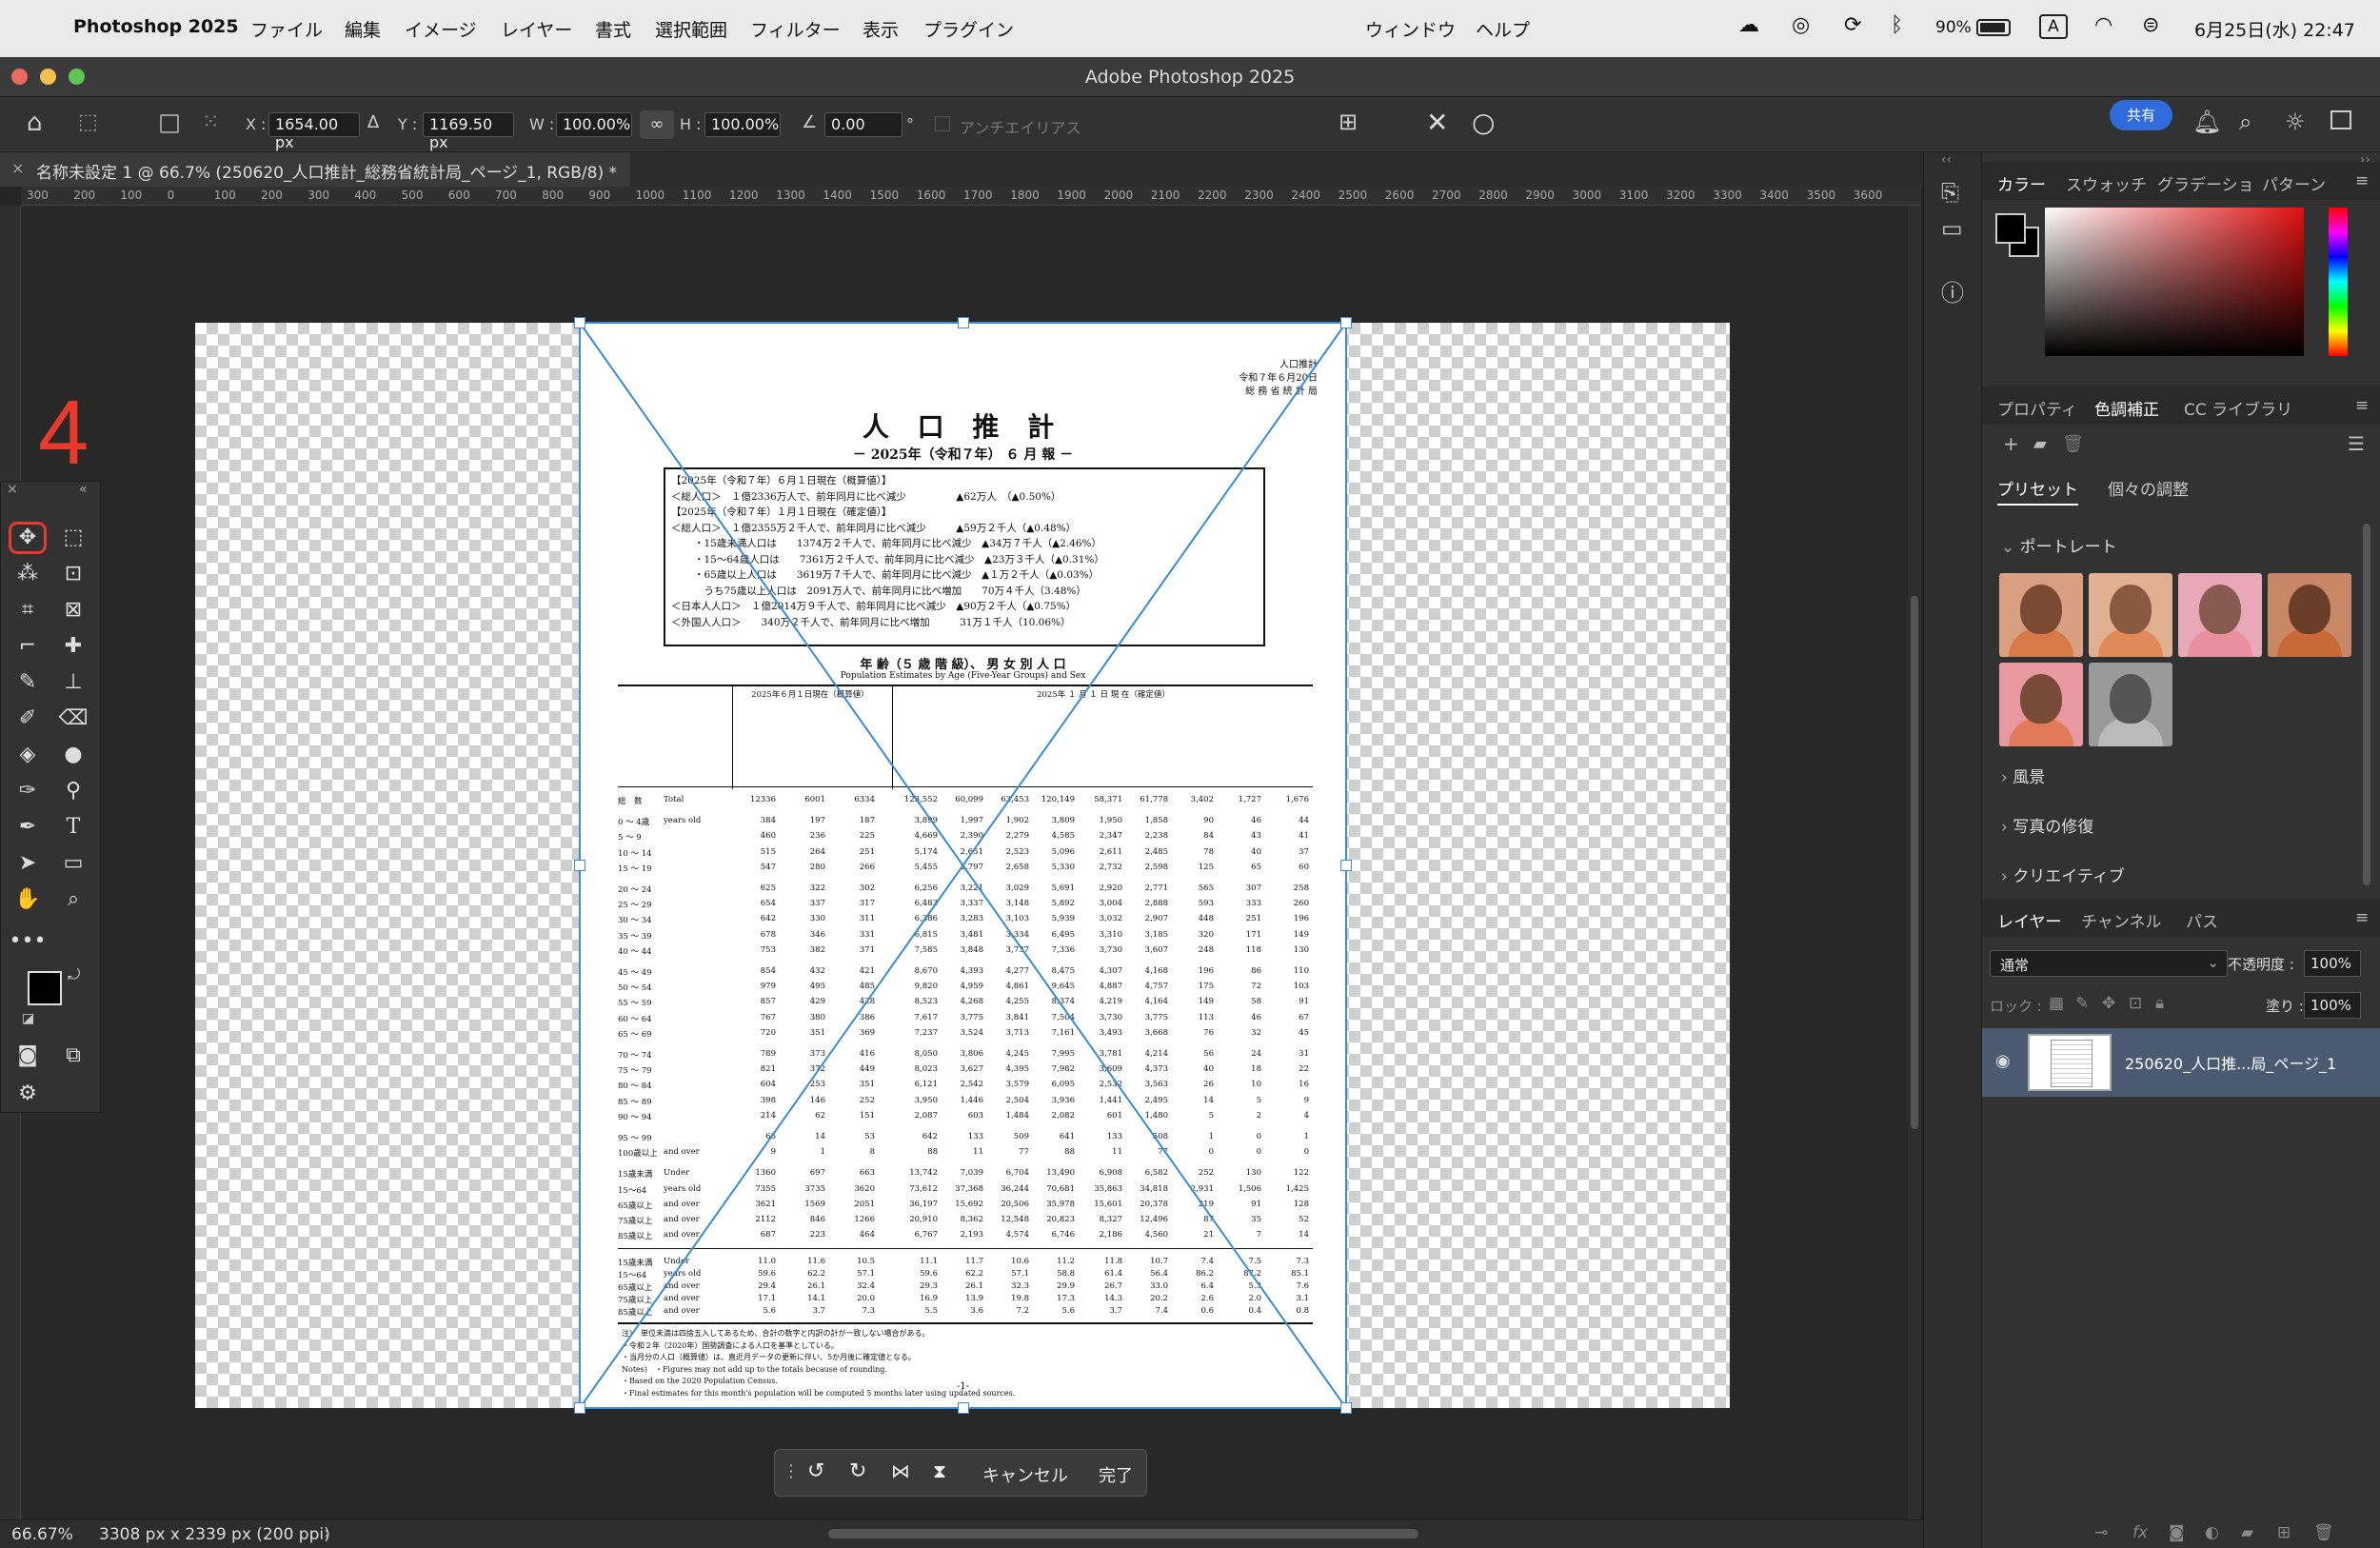  What do you see at coordinates (73, 574) in the screenshot?
I see `frame-select-icon: ⊡` at bounding box center [73, 574].